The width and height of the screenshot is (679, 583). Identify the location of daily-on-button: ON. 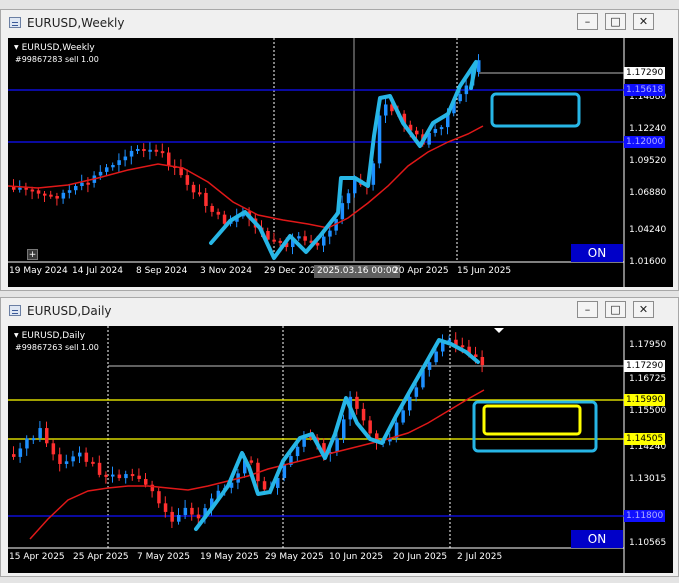
(597, 539).